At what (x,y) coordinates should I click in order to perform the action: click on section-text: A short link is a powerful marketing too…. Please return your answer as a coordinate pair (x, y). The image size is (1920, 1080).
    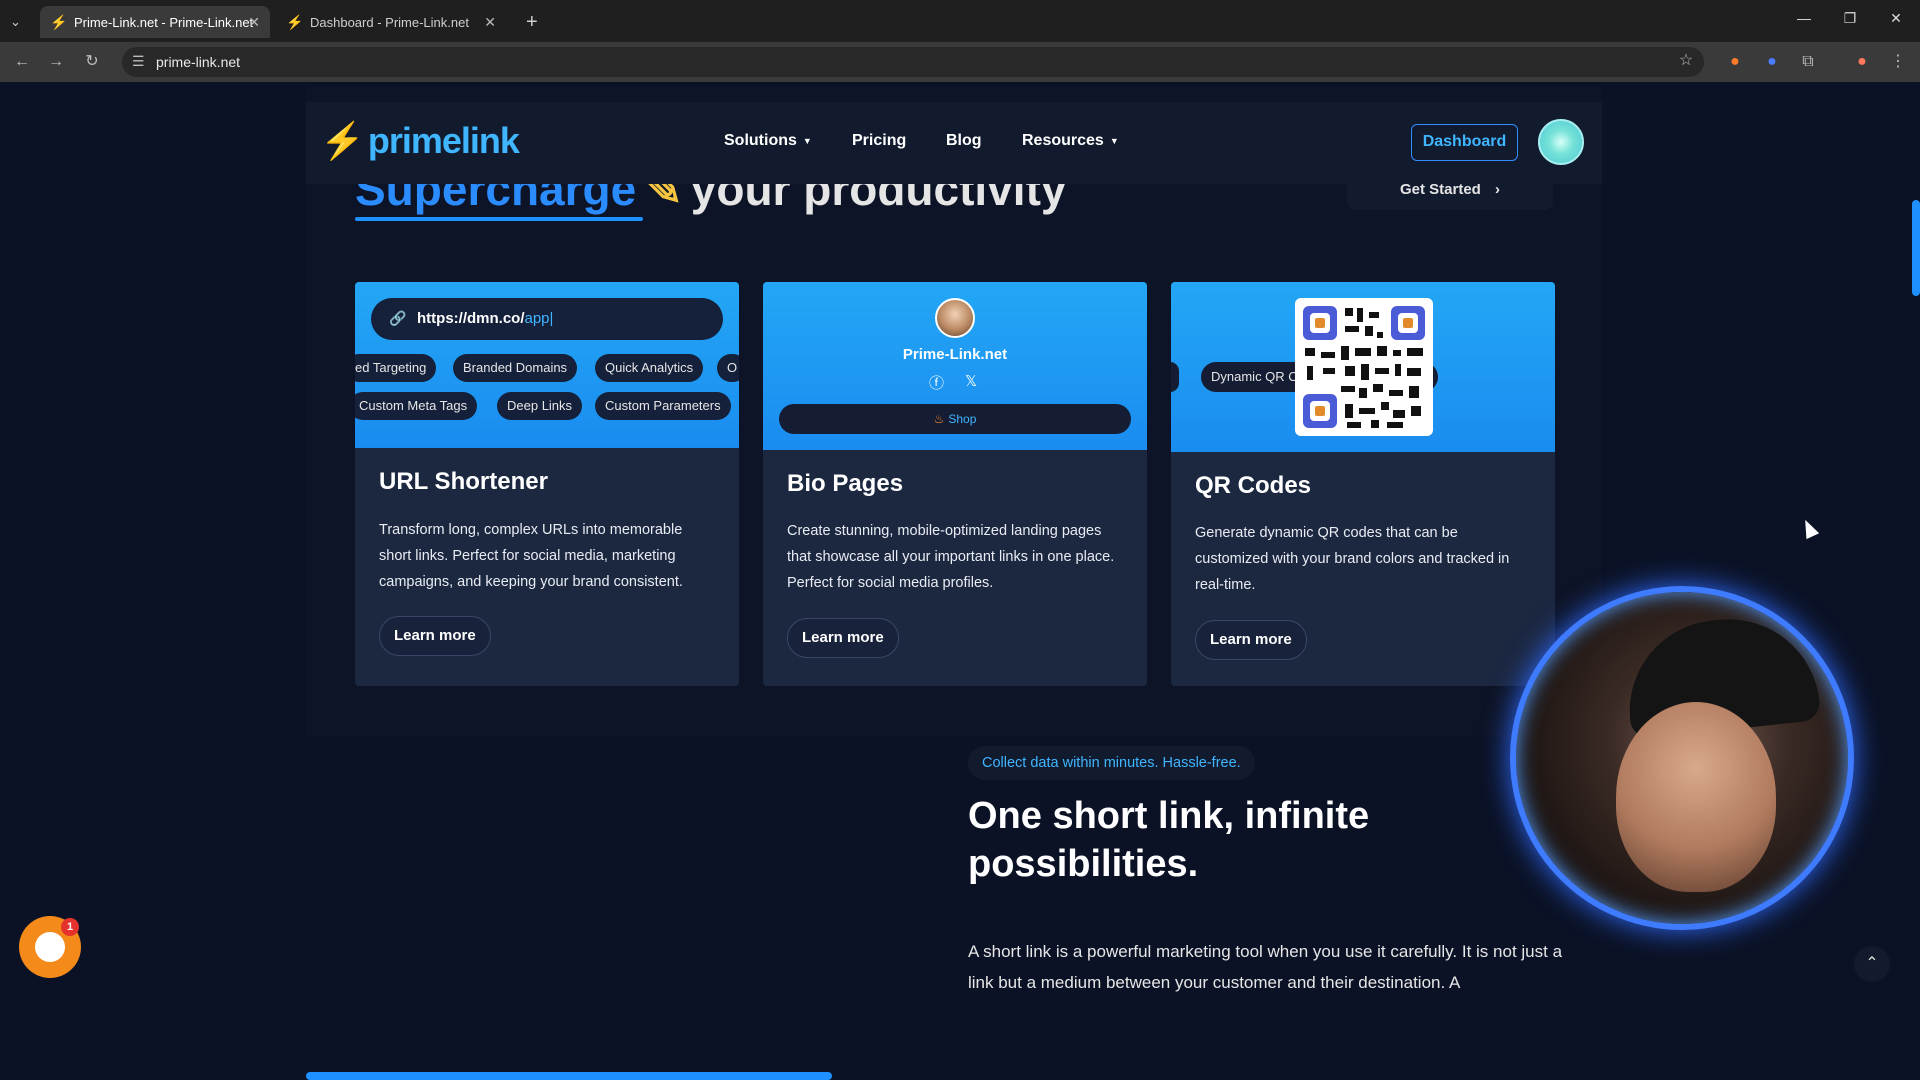
    Looking at the image, I should click on (1265, 967).